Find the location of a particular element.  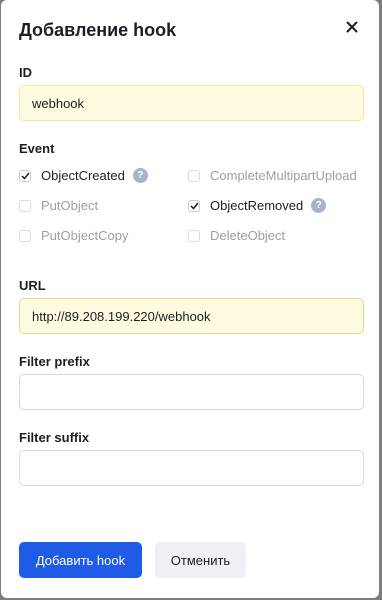

event-option-put-object-copy: PutObjectCopy is located at coordinates (73, 235).